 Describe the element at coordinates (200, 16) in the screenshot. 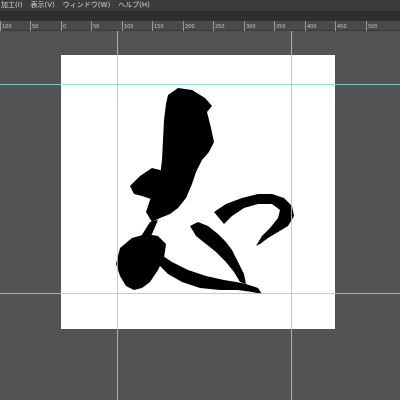

I see `document-tab-strip` at that location.